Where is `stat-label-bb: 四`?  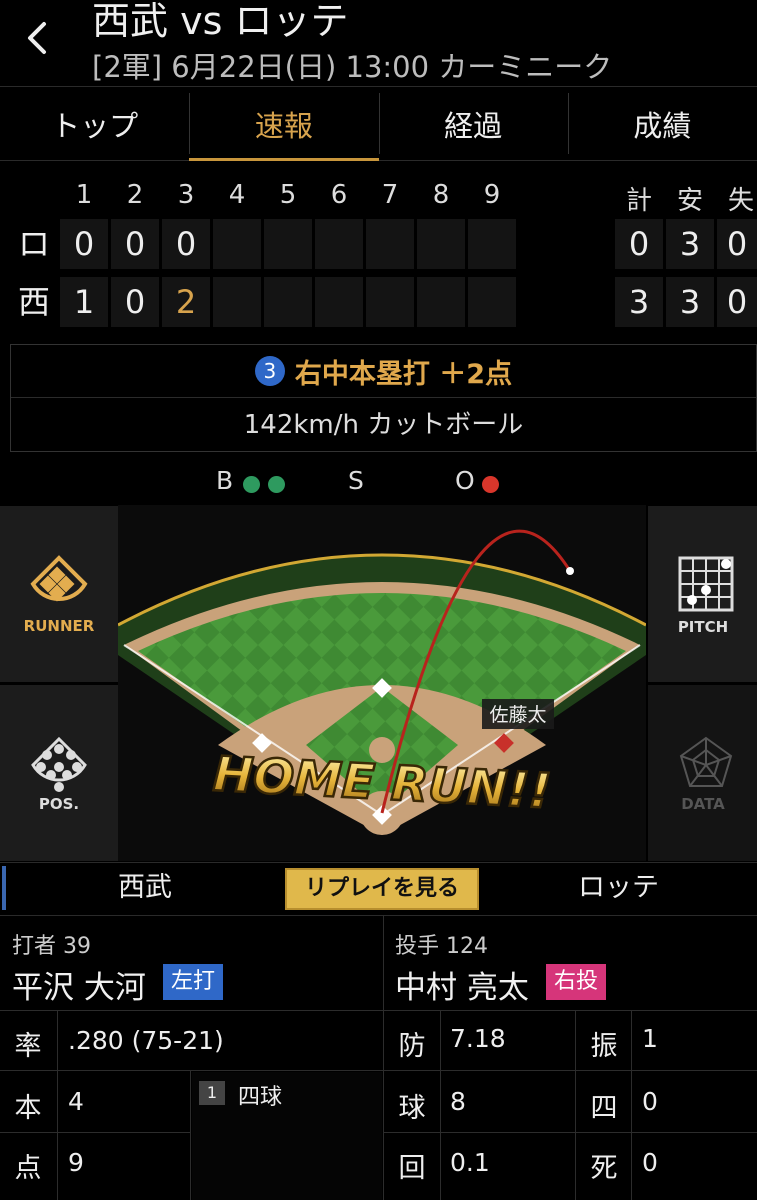 stat-label-bb: 四 is located at coordinates (604, 1108).